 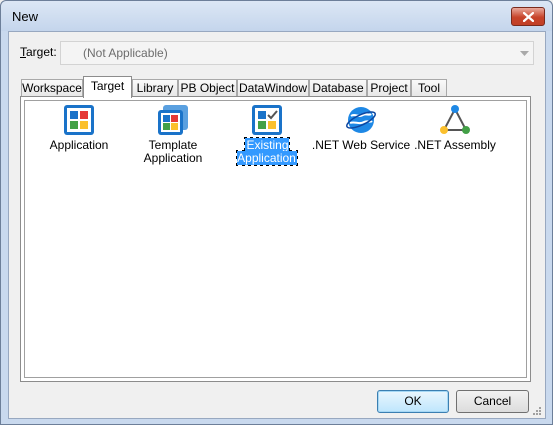 What do you see at coordinates (389, 88) in the screenshot?
I see `tab-project: Project` at bounding box center [389, 88].